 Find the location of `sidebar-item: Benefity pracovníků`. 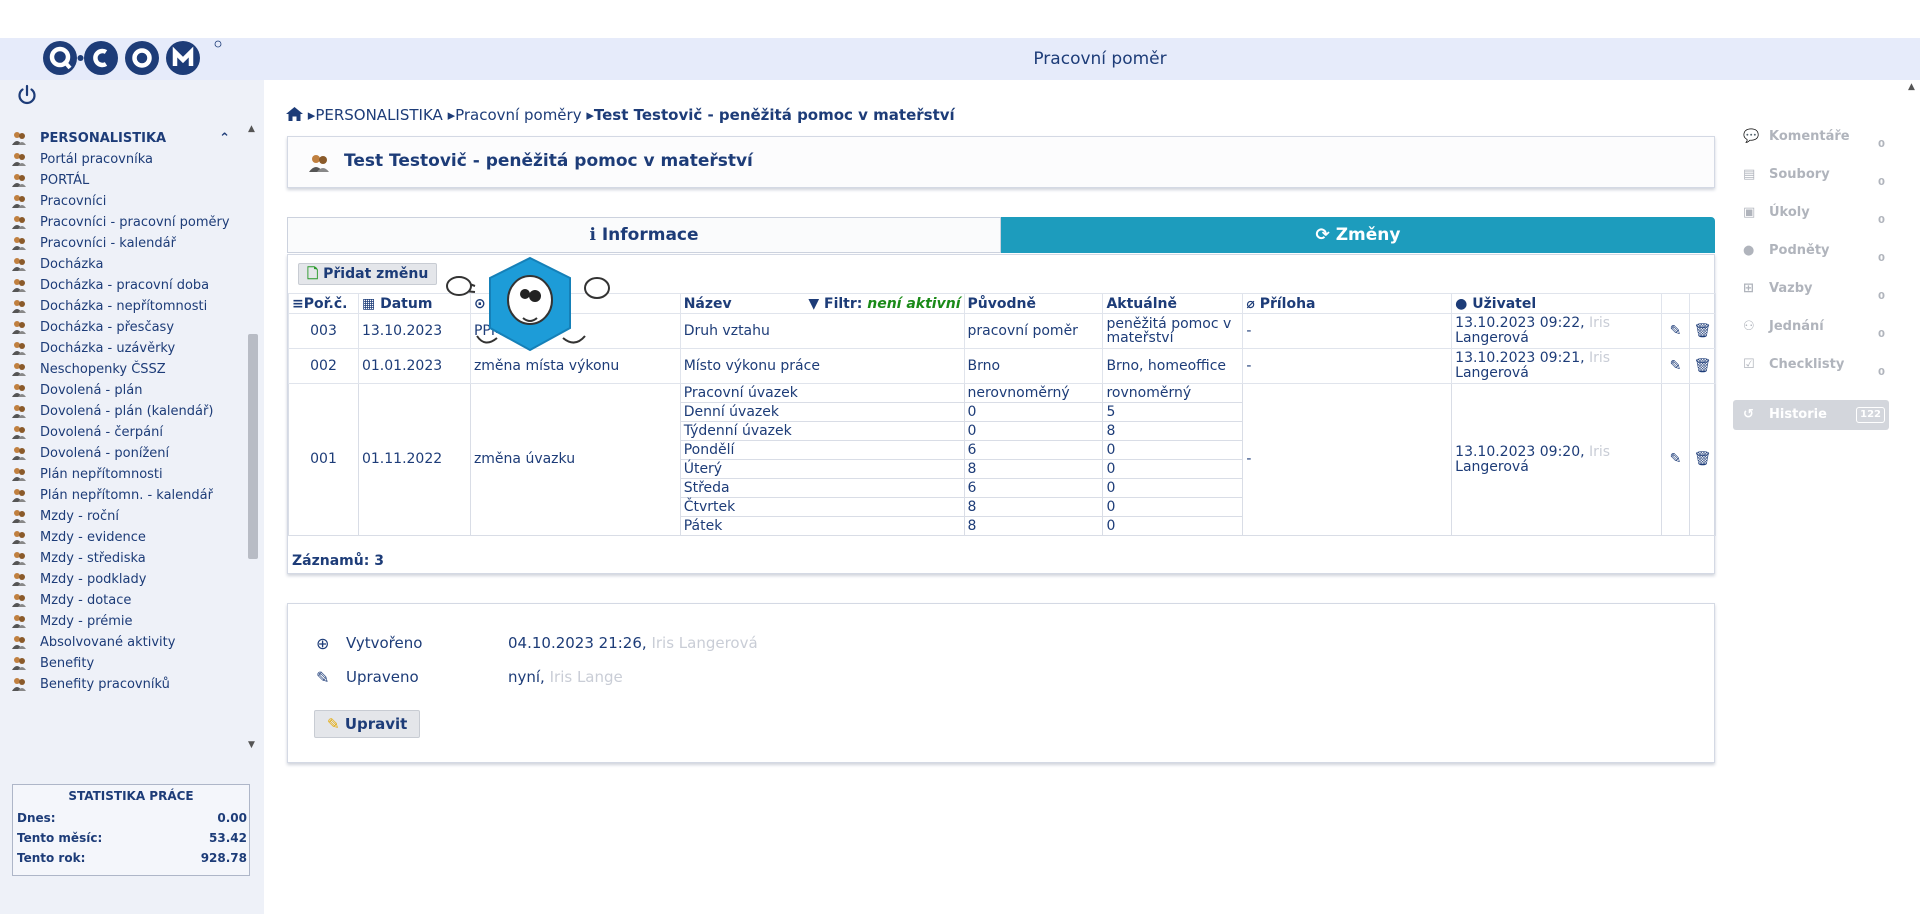

sidebar-item: Benefity pracovníků is located at coordinates (130, 684).